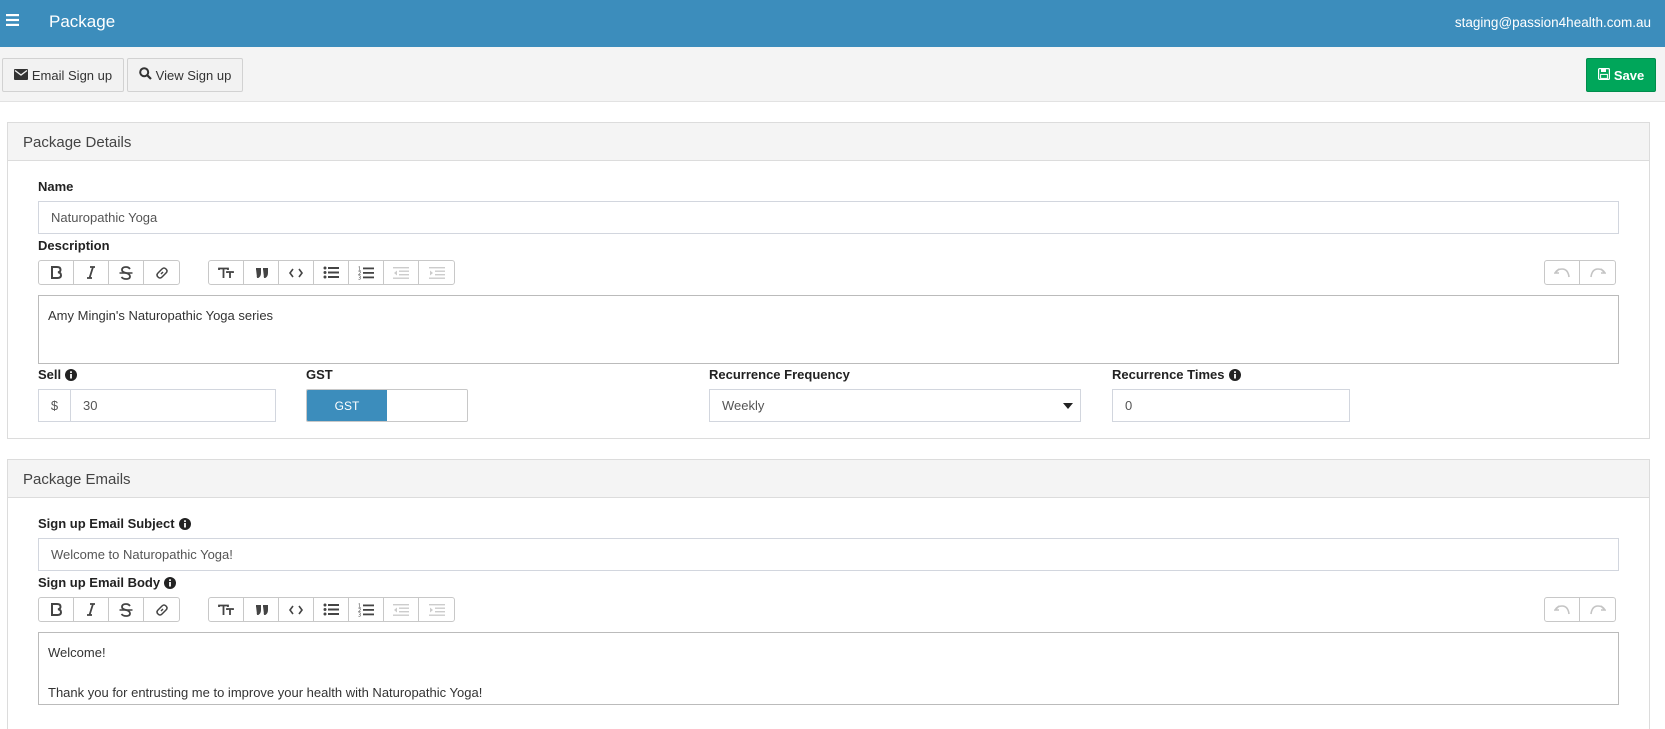  Describe the element at coordinates (82, 21) in the screenshot. I see `page-title: Package` at that location.